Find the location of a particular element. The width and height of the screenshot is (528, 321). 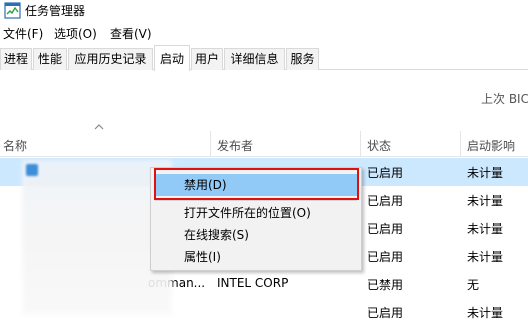

tab-startup: 启动 is located at coordinates (172, 58).